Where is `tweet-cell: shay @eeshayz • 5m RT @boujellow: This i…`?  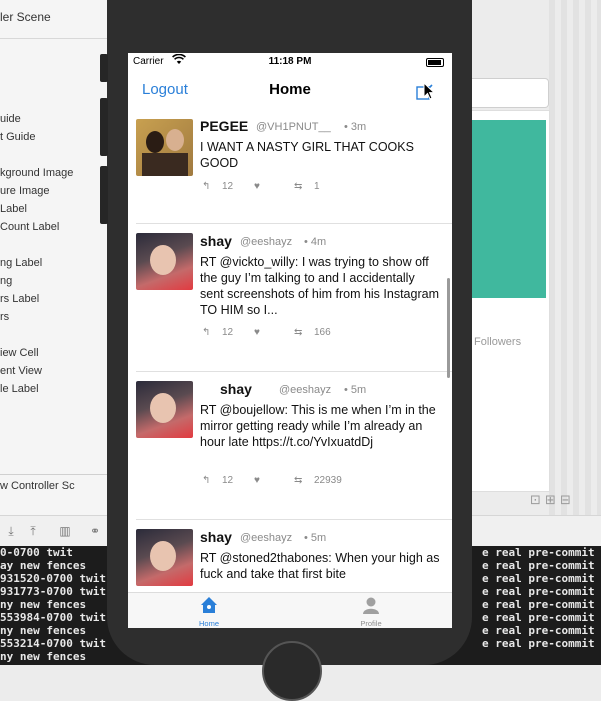 tweet-cell: shay @eeshayz • 5m RT @boujellow: This i… is located at coordinates (290, 451).